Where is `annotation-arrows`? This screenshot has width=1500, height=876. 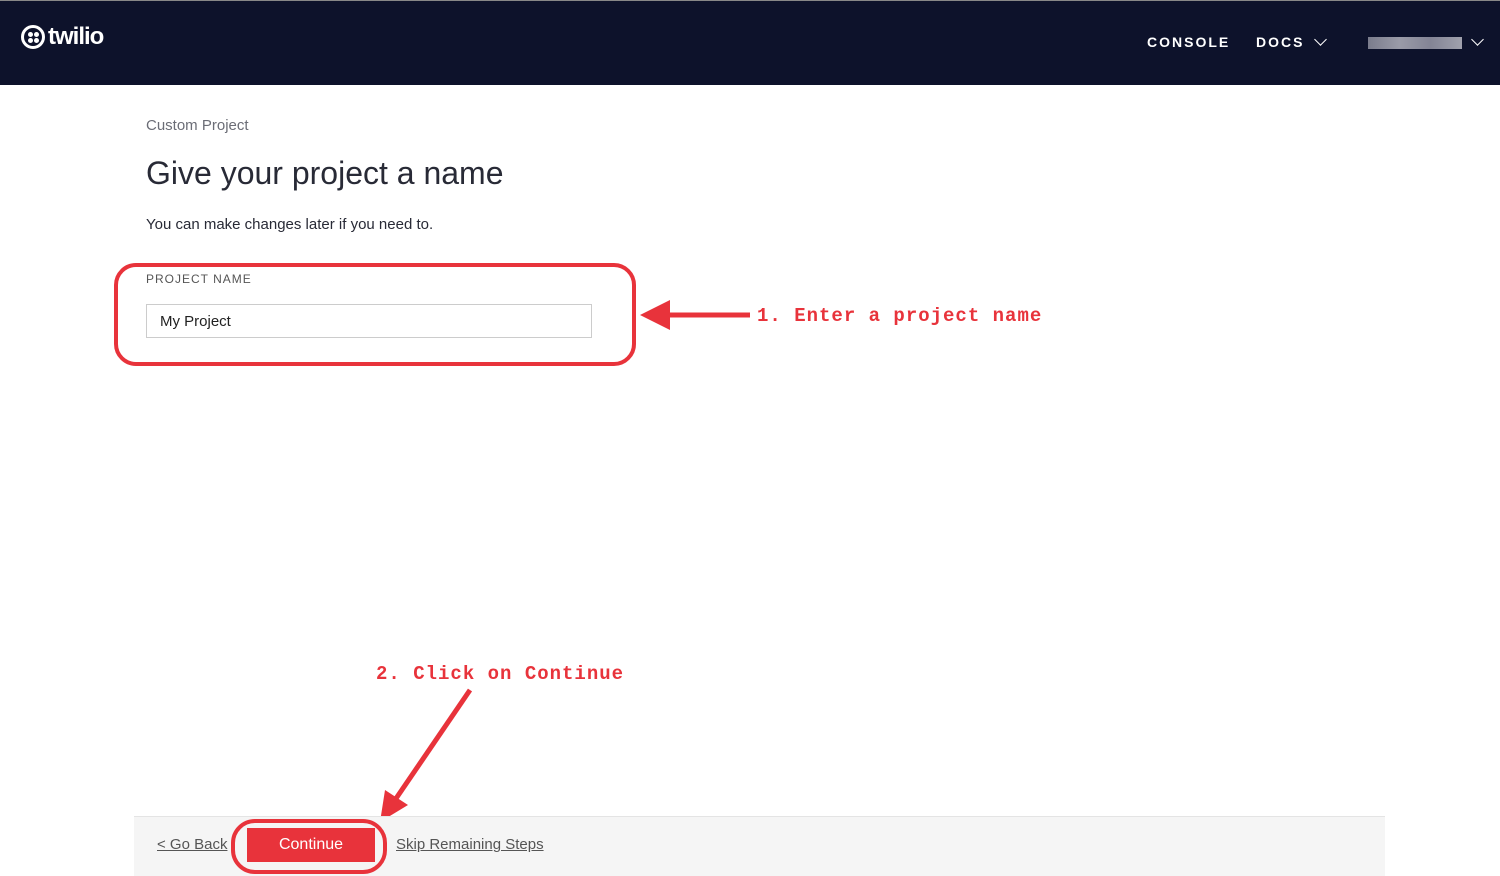
annotation-arrows is located at coordinates (565, 561).